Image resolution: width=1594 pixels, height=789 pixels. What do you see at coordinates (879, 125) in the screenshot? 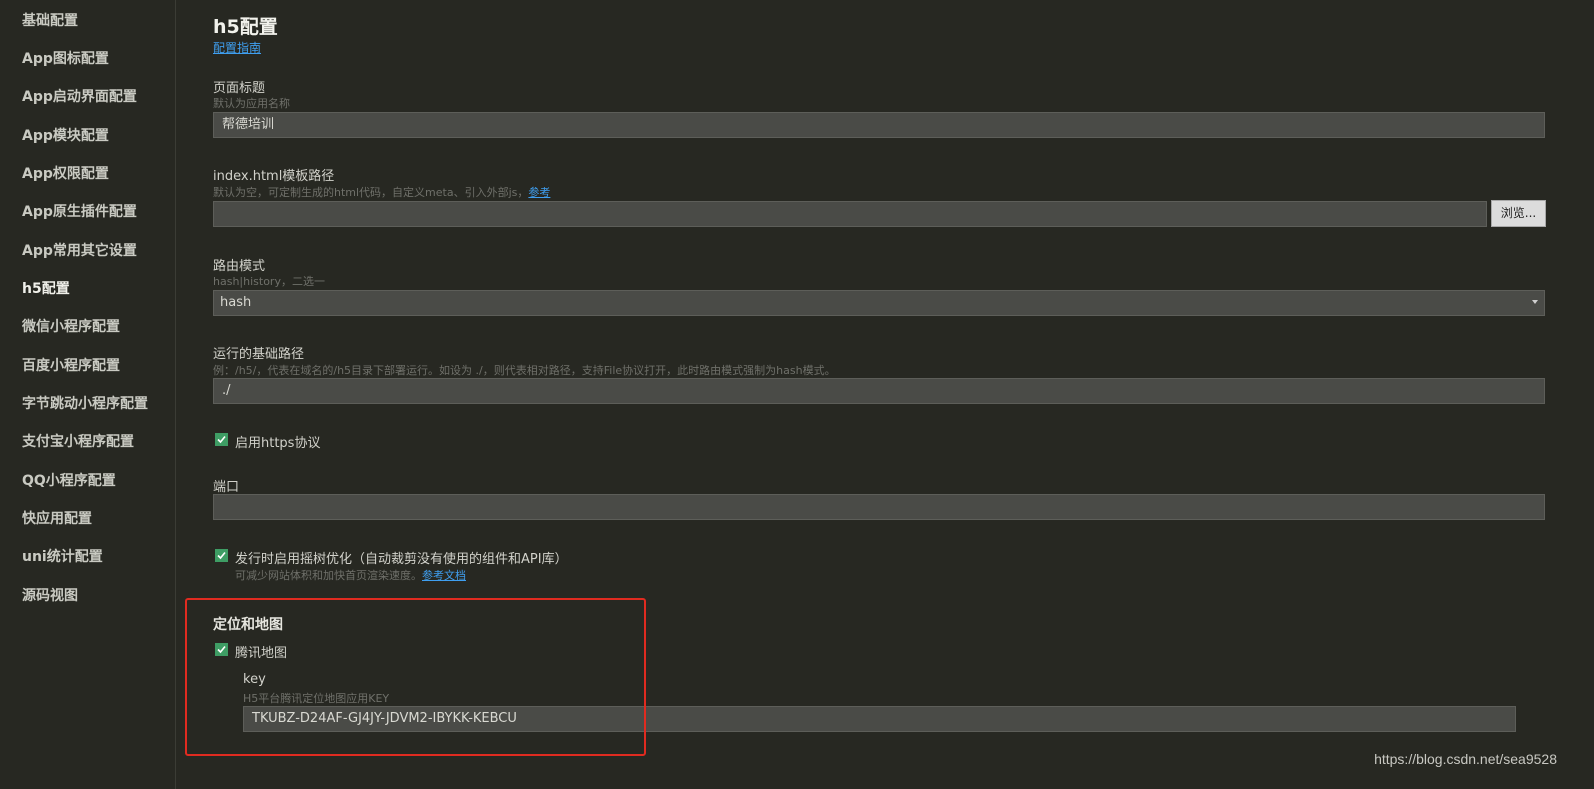
I see `page-title-input: 帮德培训` at bounding box center [879, 125].